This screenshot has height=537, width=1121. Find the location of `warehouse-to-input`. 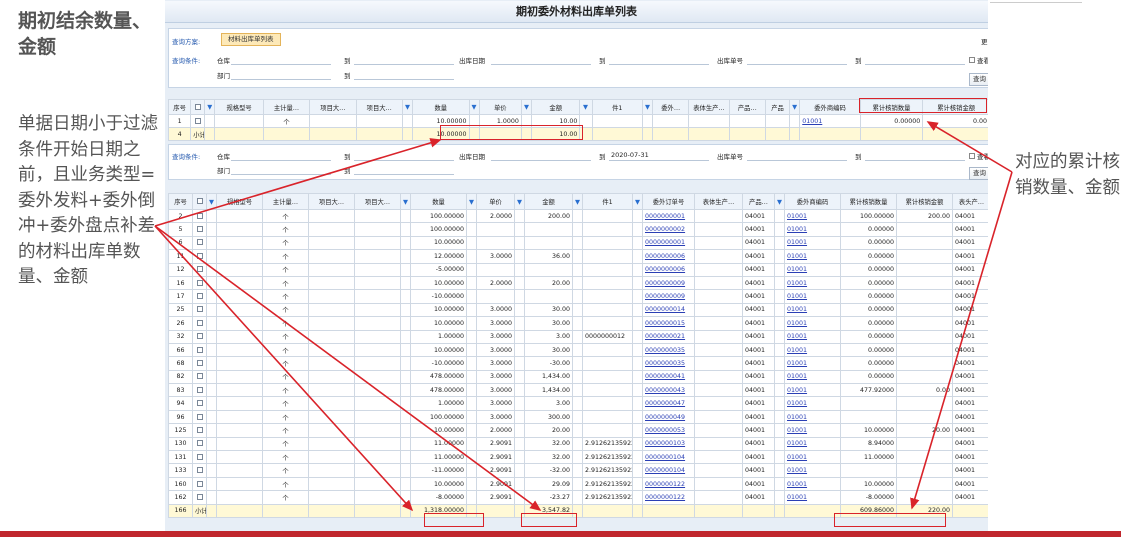

warehouse-to-input is located at coordinates (404, 64).